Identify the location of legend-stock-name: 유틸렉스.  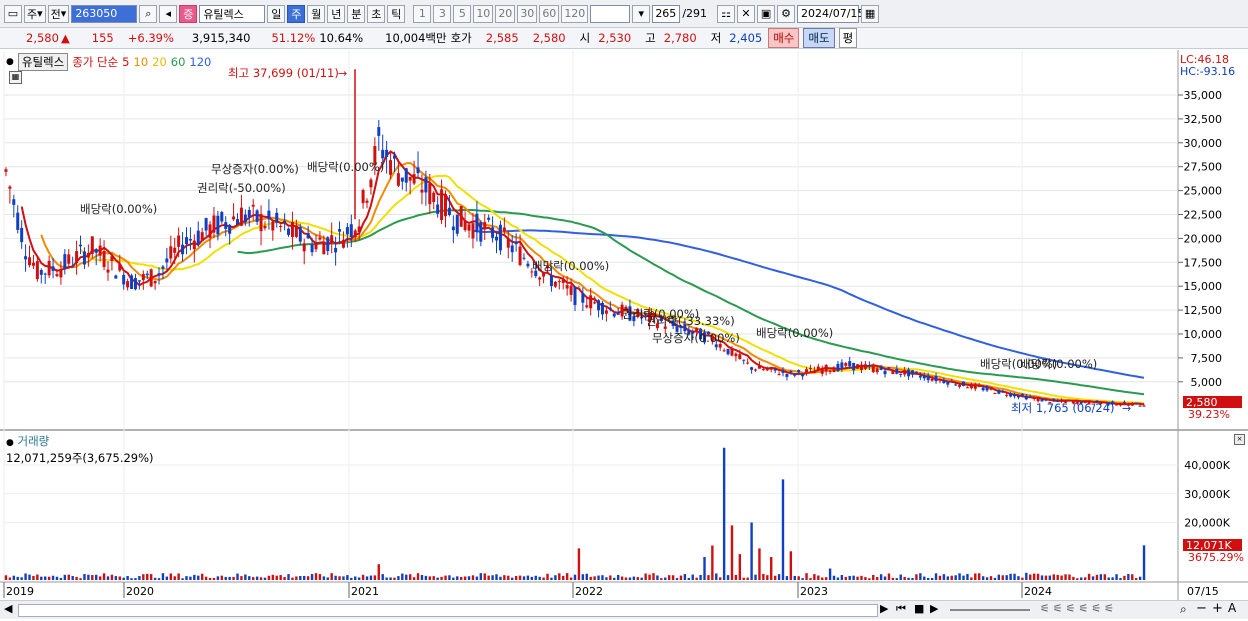
(43, 62).